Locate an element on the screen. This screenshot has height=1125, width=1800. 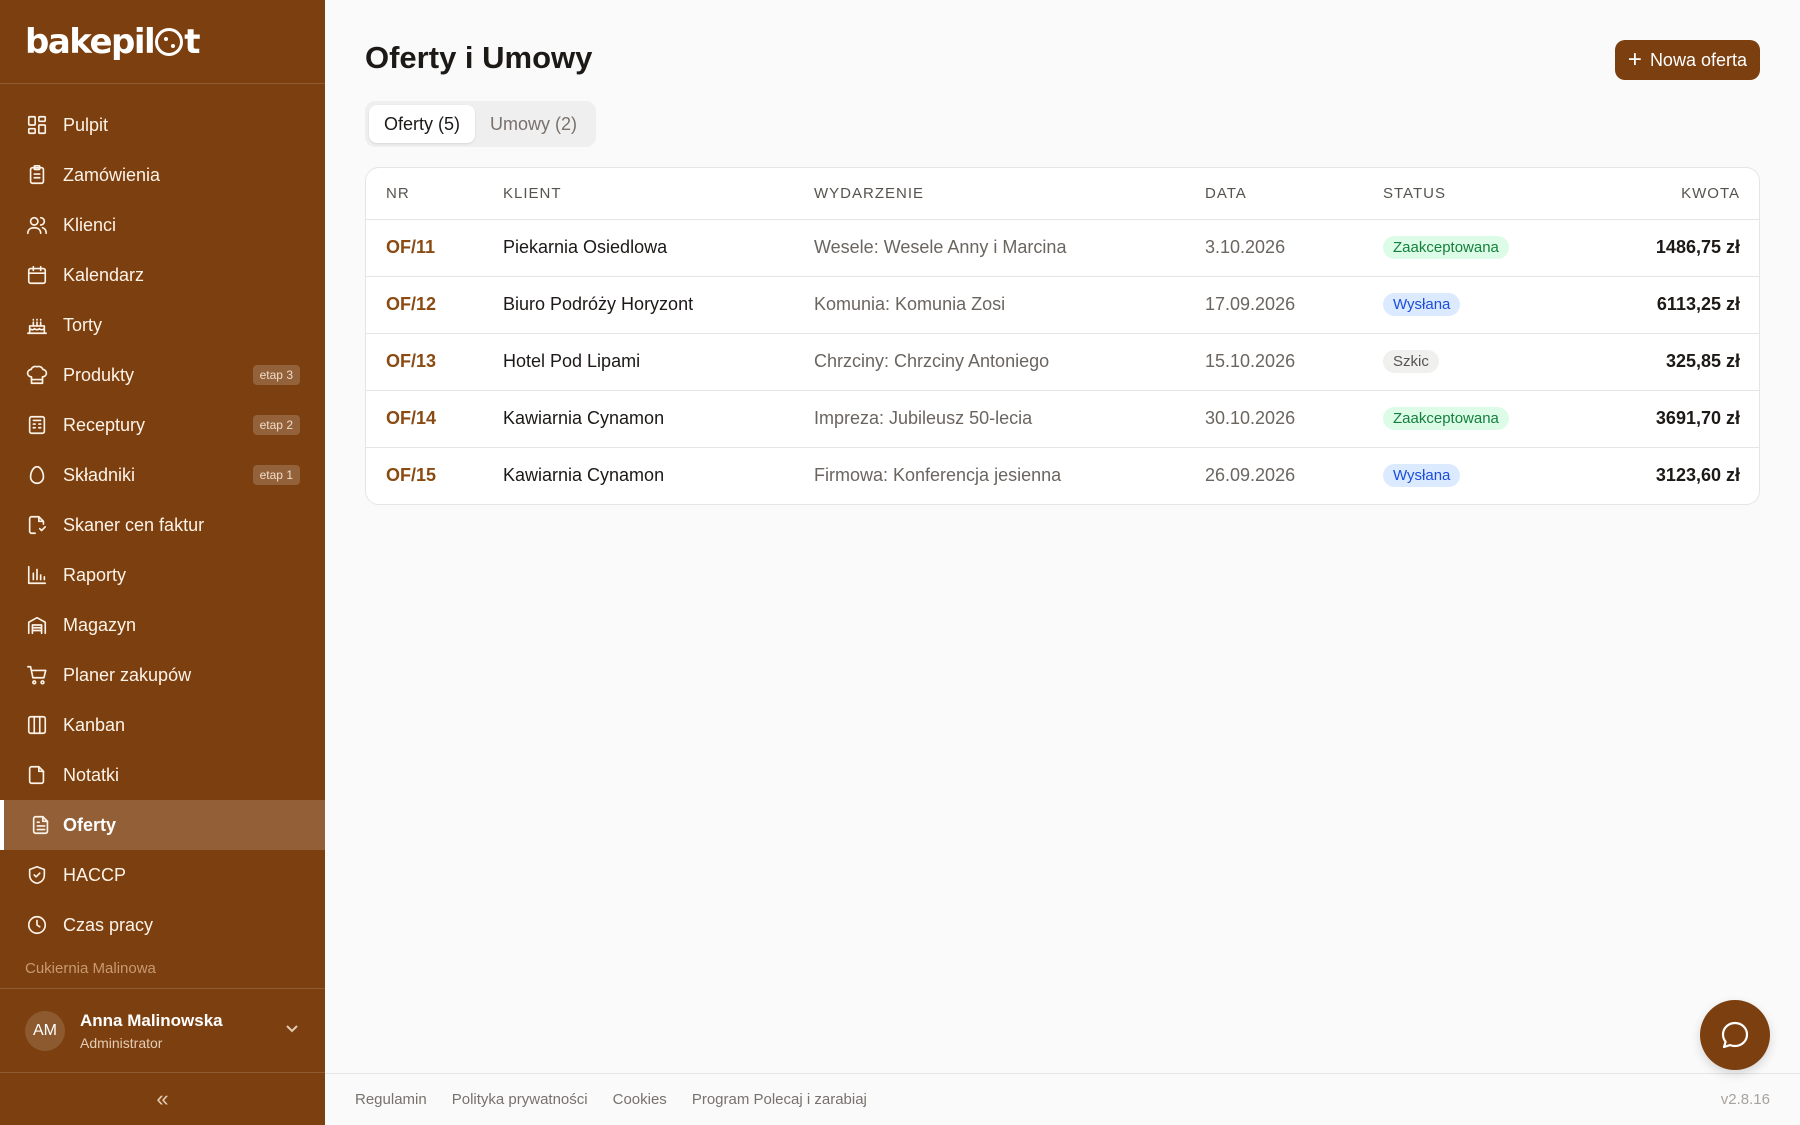
note-icon is located at coordinates (37, 775).